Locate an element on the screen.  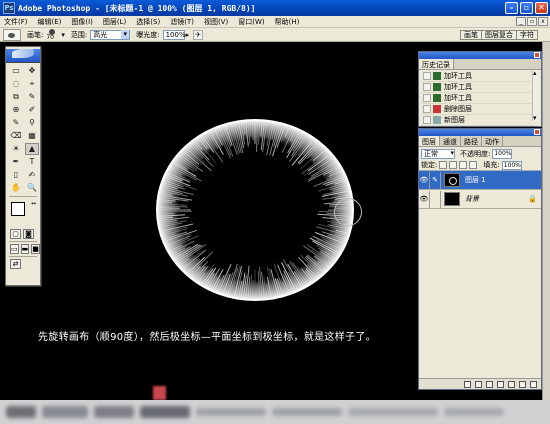
fill-input: 100% is located at coordinates (511, 165).